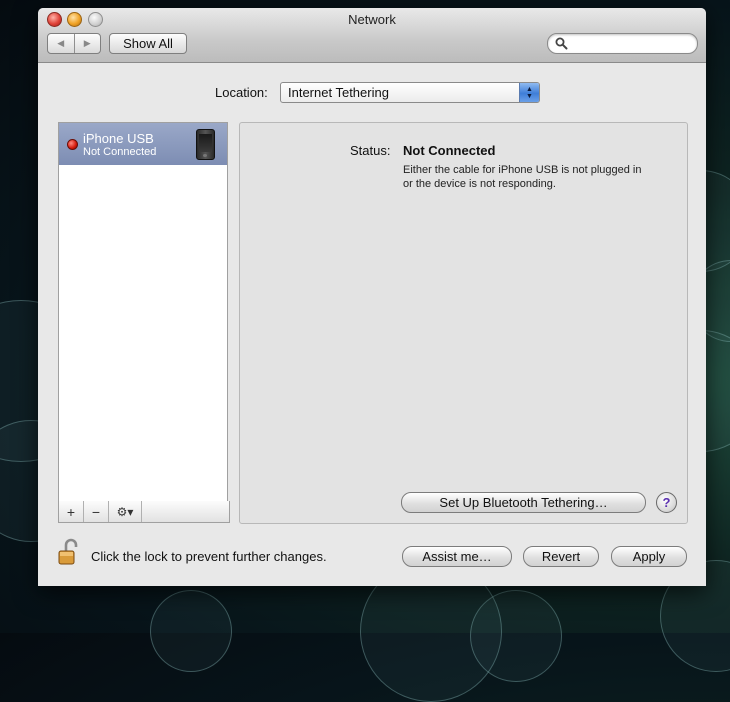  Describe the element at coordinates (70, 552) in the screenshot. I see `lock-icon` at that location.